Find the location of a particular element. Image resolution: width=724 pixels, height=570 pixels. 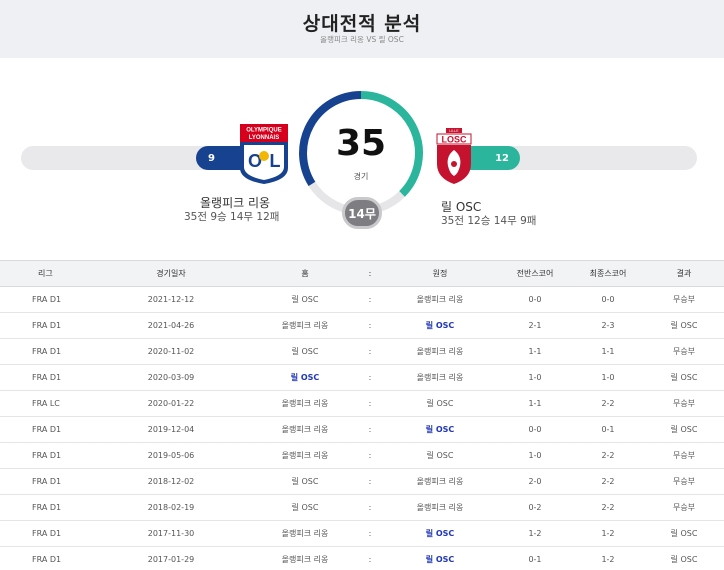

table-row: FRA D1 2018-12-02 릴 OSC: 올랭피크 리옹 2-0 2-2 무승부 is located at coordinates (362, 481).